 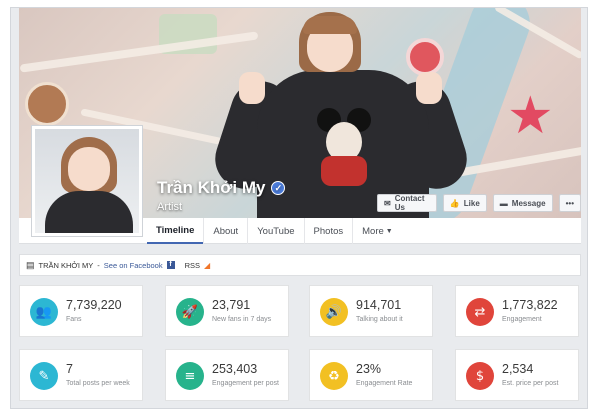 I want to click on sliders-icon: ≡, so click(x=190, y=376).